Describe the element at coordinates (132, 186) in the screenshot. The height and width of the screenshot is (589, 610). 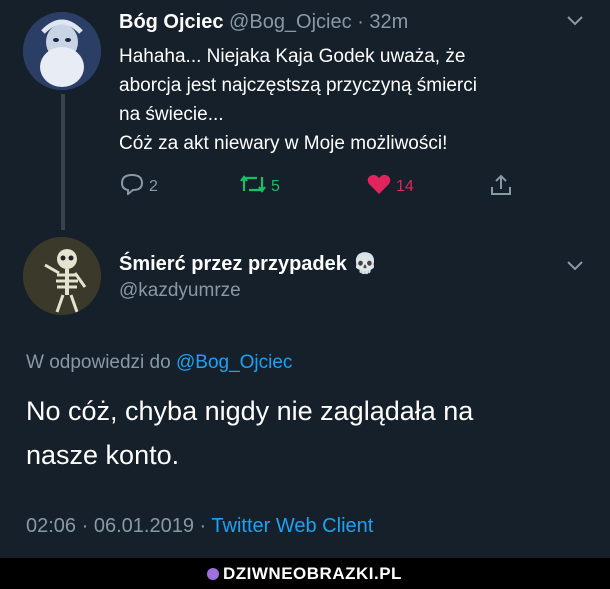
I see `reply-icon` at that location.